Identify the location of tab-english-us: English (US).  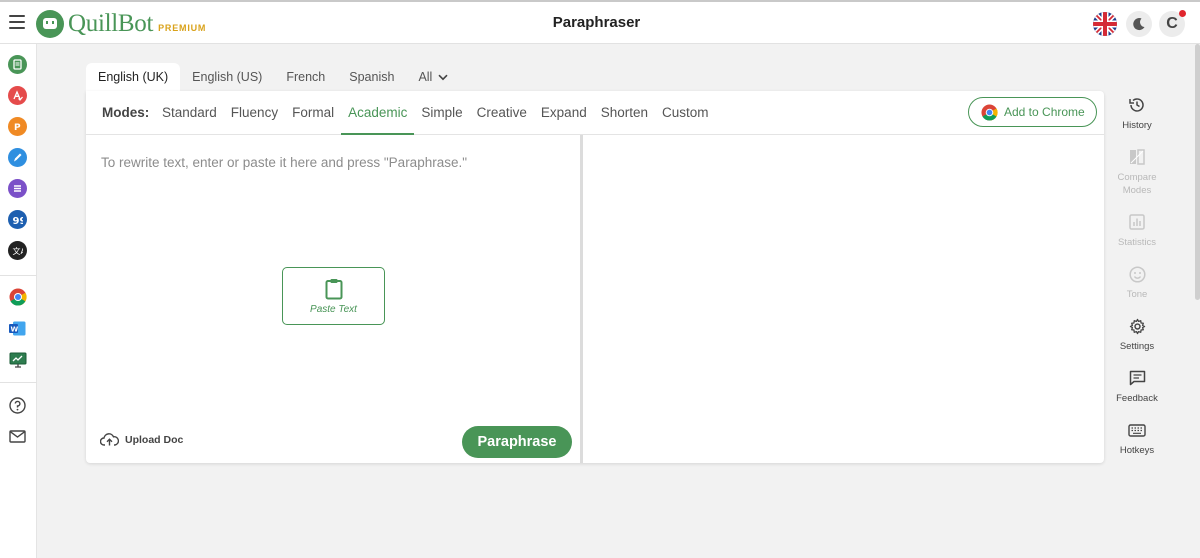
(227, 77).